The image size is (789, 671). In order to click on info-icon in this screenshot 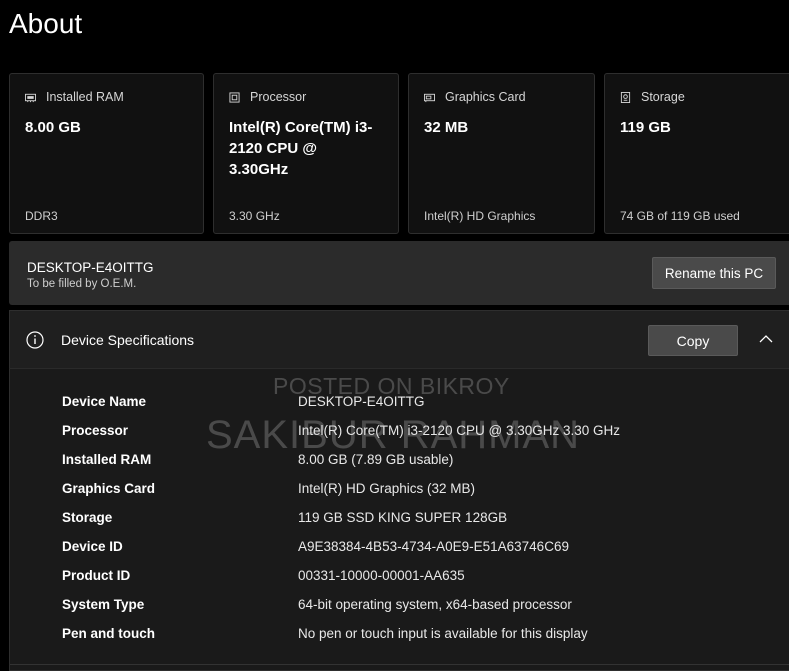, I will do `click(35, 340)`.